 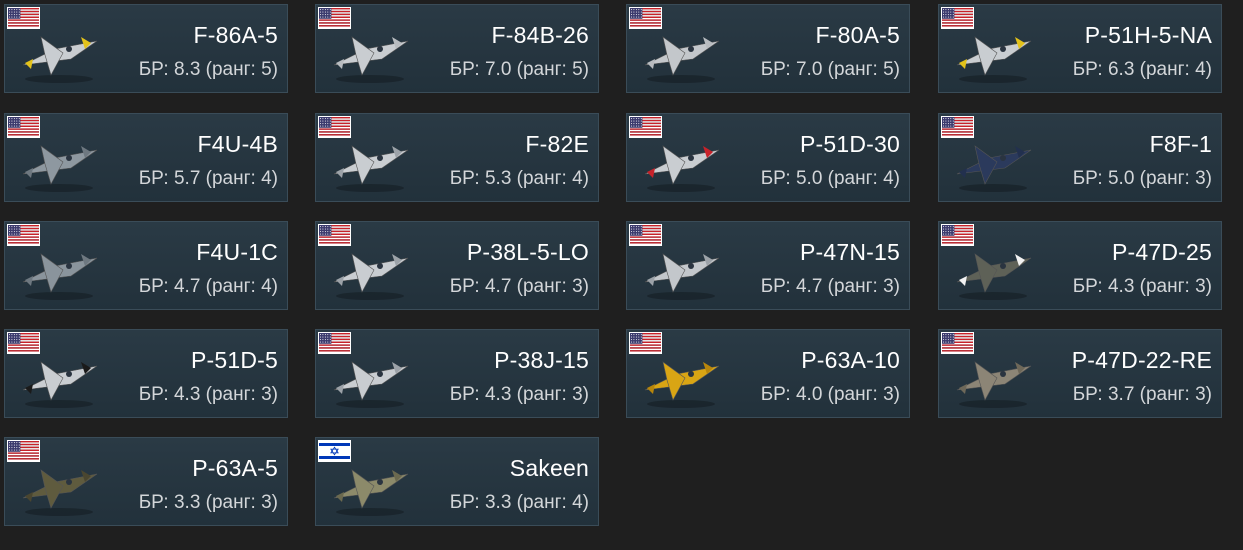 I want to click on aircraft-name: P-38J-15, so click(x=541, y=360).